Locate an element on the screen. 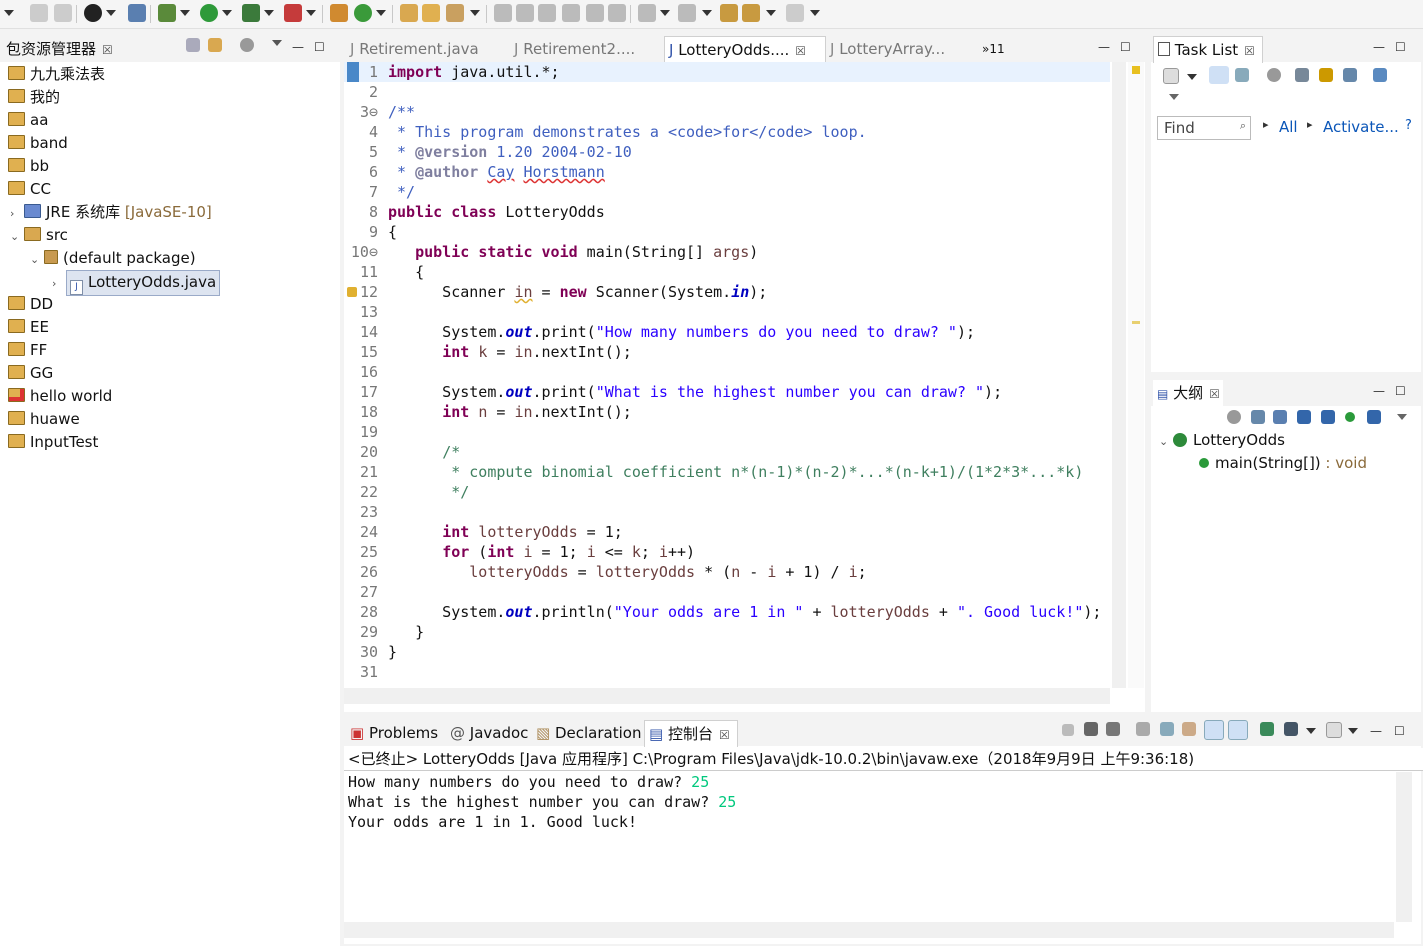 The height and width of the screenshot is (946, 1423). open-folder-icon is located at coordinates (431, 13).